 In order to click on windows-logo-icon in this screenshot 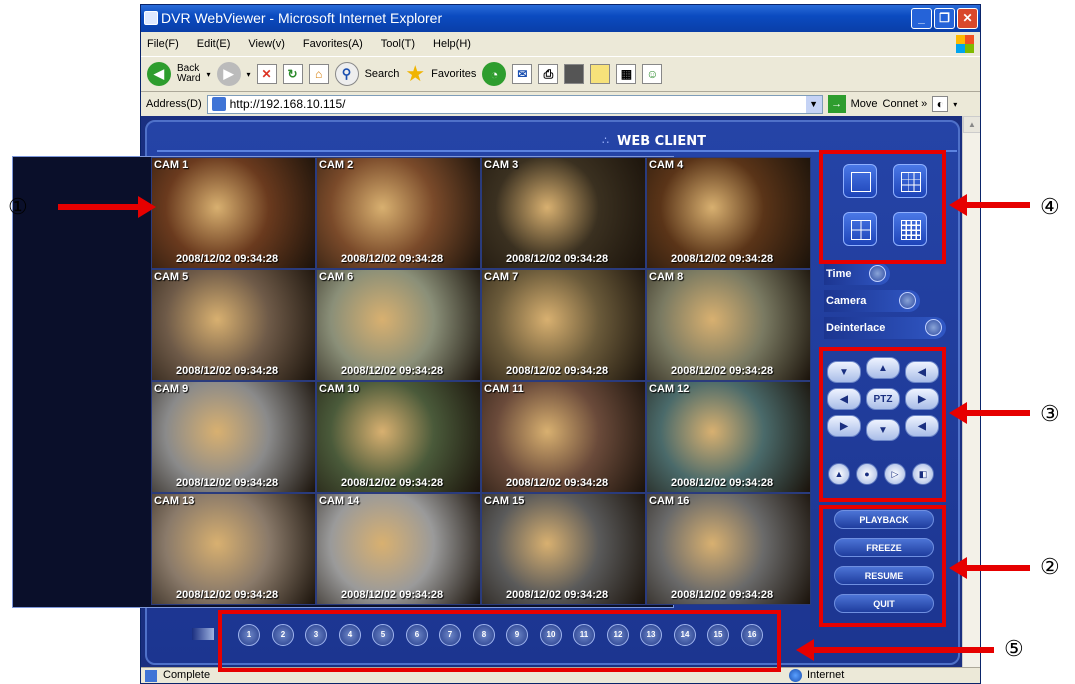, I will do `click(965, 44)`.